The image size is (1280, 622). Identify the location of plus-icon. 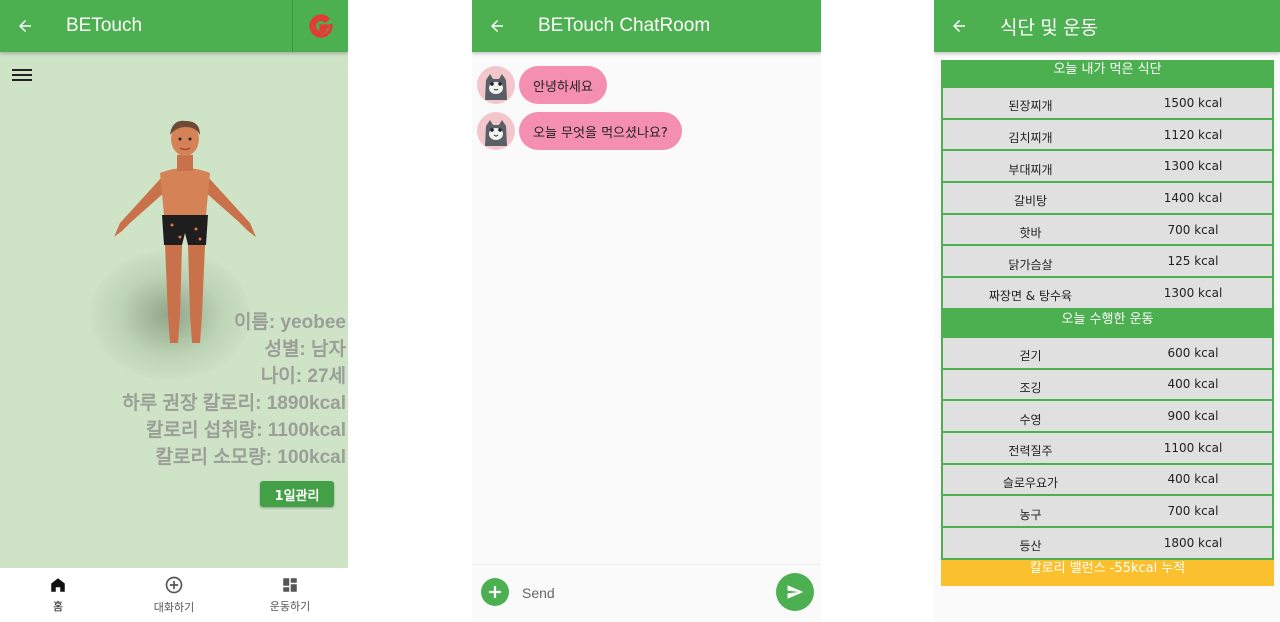
(495, 592).